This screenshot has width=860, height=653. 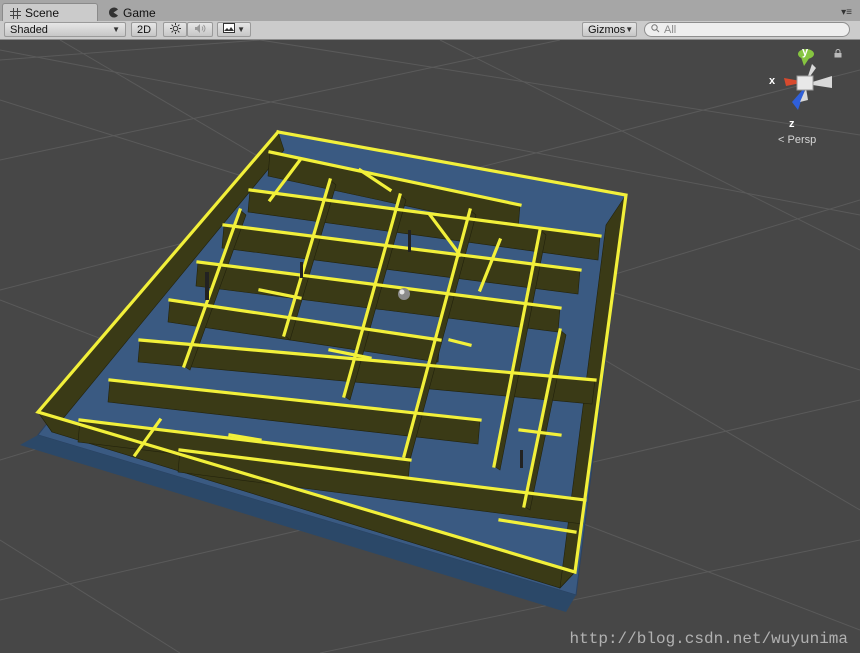 What do you see at coordinates (29, 29) in the screenshot?
I see `render-mode-label: Shaded` at bounding box center [29, 29].